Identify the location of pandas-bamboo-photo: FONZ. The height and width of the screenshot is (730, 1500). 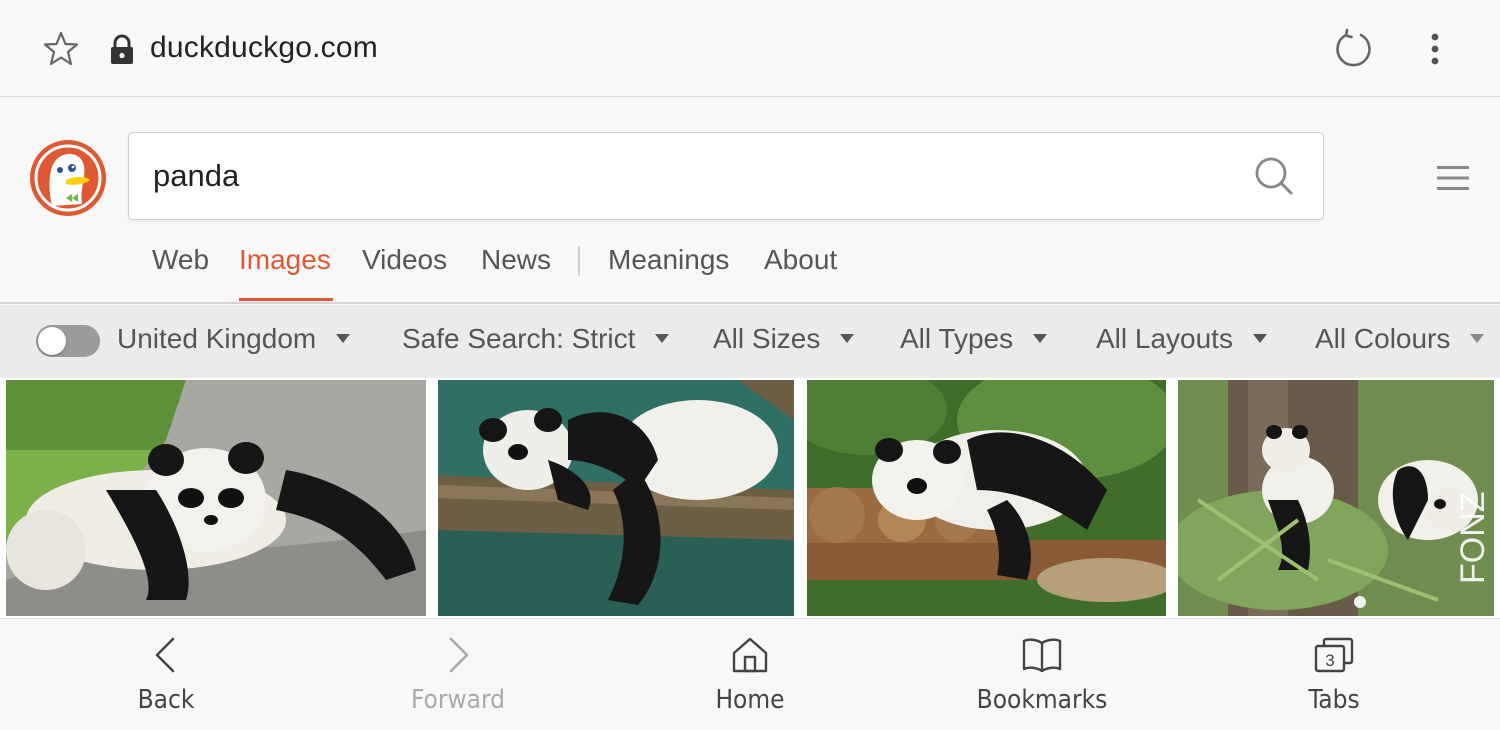
(1336, 498).